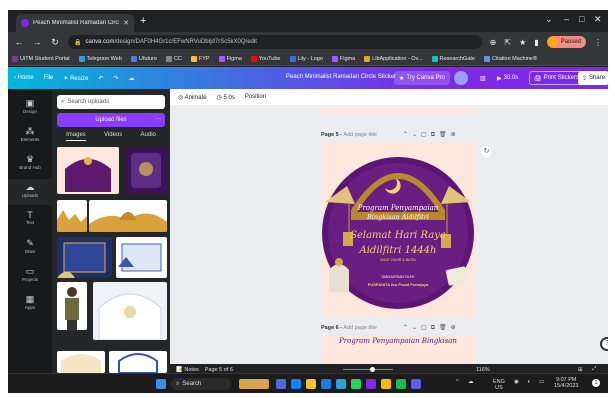 The height and width of the screenshot is (398, 615). What do you see at coordinates (536, 42) in the screenshot?
I see `side-panel-icon: ▮` at bounding box center [536, 42].